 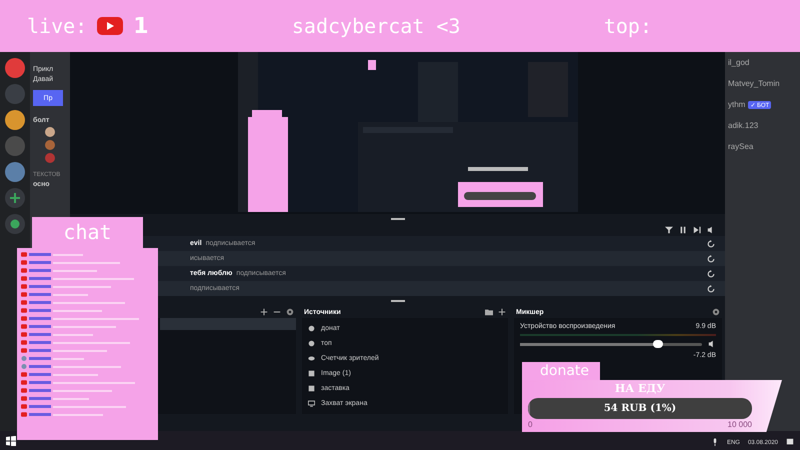 What do you see at coordinates (737, 104) in the screenshot?
I see `member-name: ythm` at bounding box center [737, 104].